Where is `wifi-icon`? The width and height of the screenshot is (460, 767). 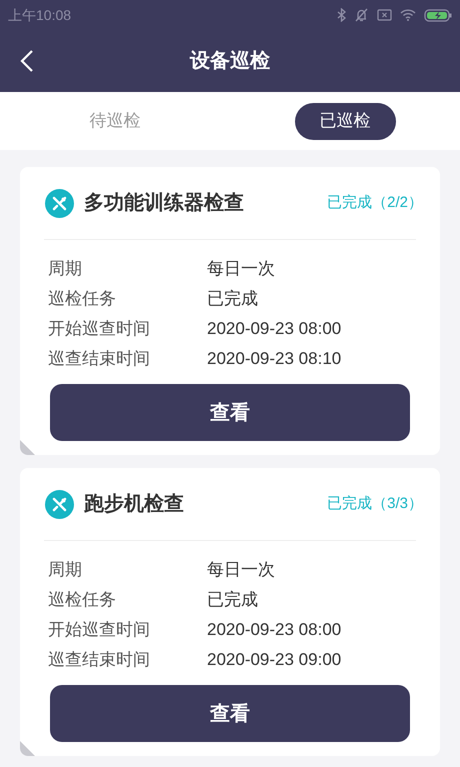 wifi-icon is located at coordinates (408, 15).